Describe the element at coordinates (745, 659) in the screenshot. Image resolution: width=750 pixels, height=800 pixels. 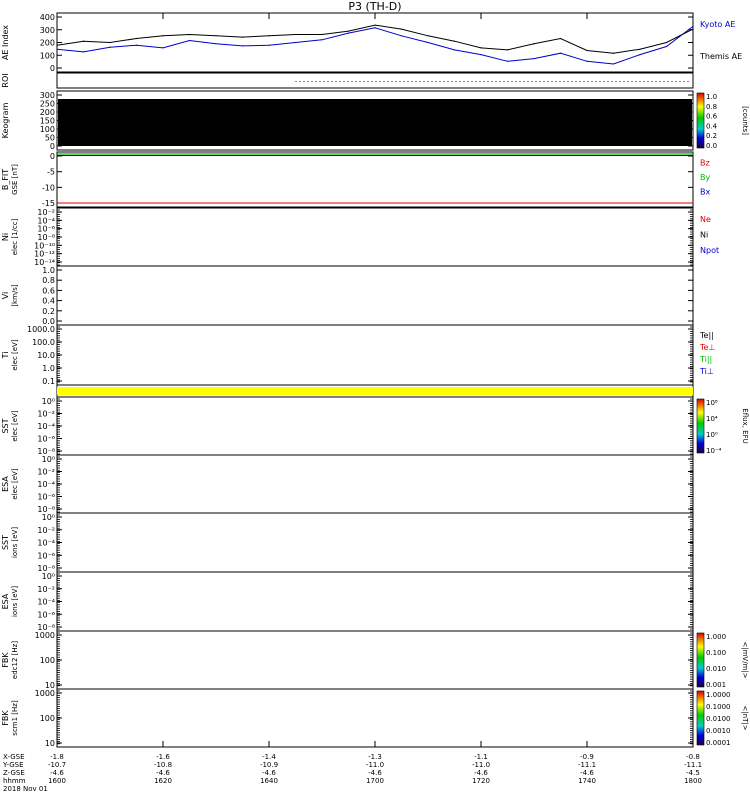
I see `colorbar-label: <|mV/m|>` at that location.